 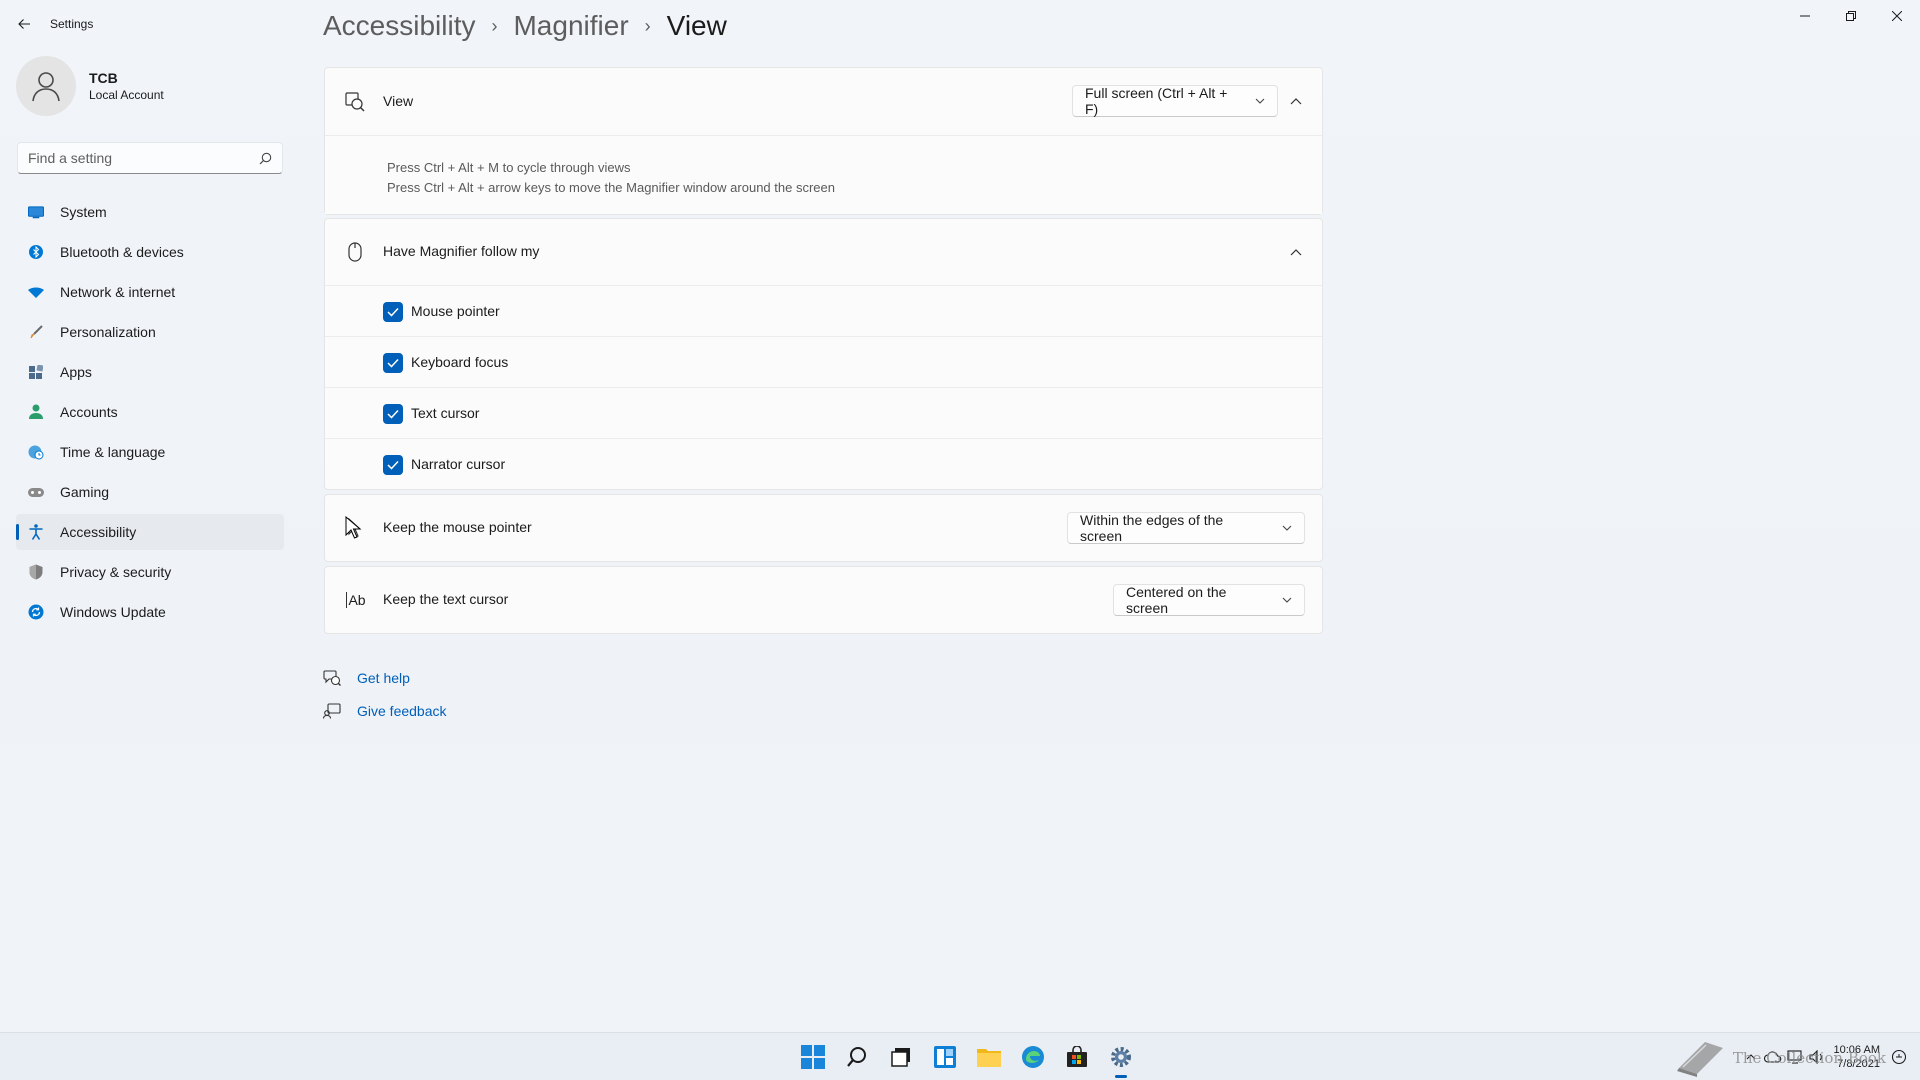 What do you see at coordinates (455, 311) in the screenshot?
I see `checkbox-label: Mouse pointer` at bounding box center [455, 311].